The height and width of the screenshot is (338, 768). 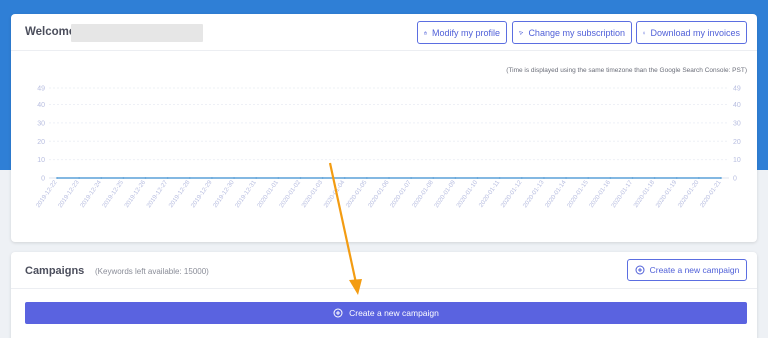 What do you see at coordinates (737, 89) in the screenshot?
I see `y-tick-label-right: 49` at bounding box center [737, 89].